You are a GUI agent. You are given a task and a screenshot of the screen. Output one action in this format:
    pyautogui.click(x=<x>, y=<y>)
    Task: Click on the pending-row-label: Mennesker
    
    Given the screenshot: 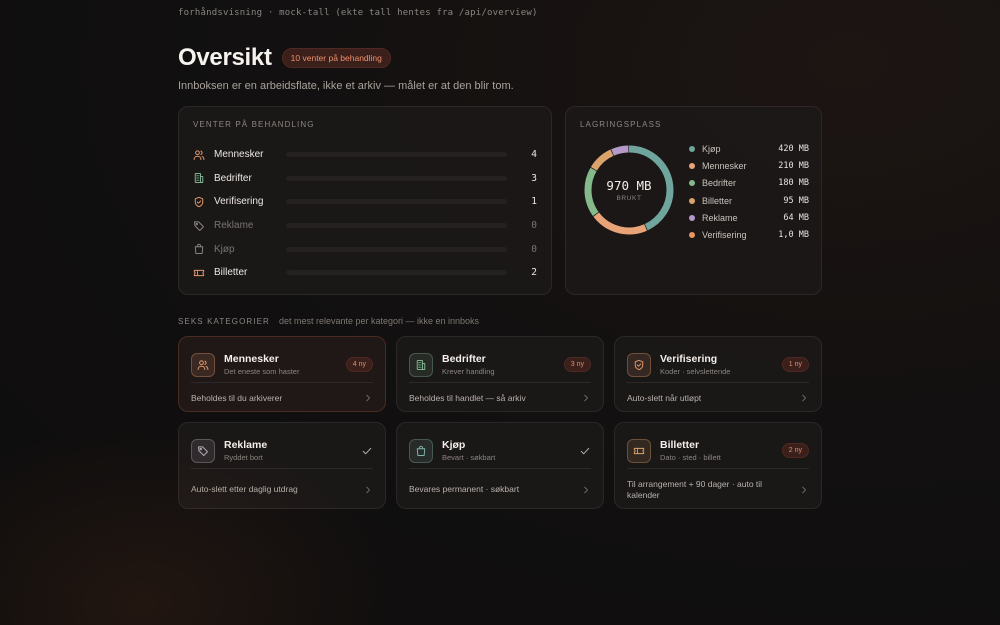 What is the action you would take?
    pyautogui.click(x=239, y=155)
    